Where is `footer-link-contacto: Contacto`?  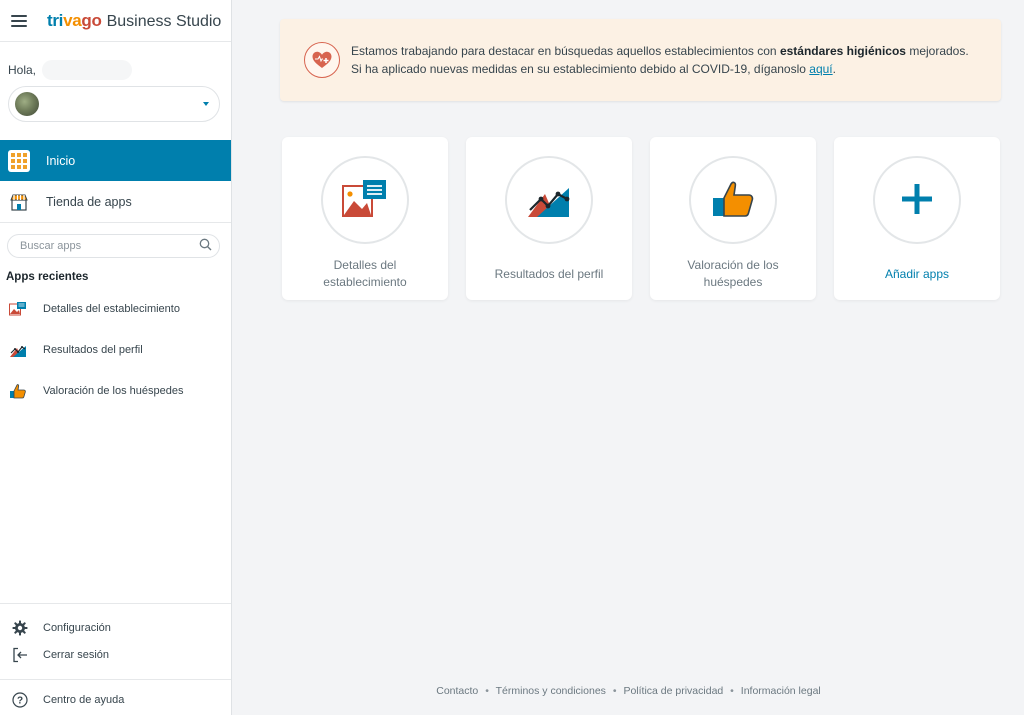 footer-link-contacto: Contacto is located at coordinates (457, 691).